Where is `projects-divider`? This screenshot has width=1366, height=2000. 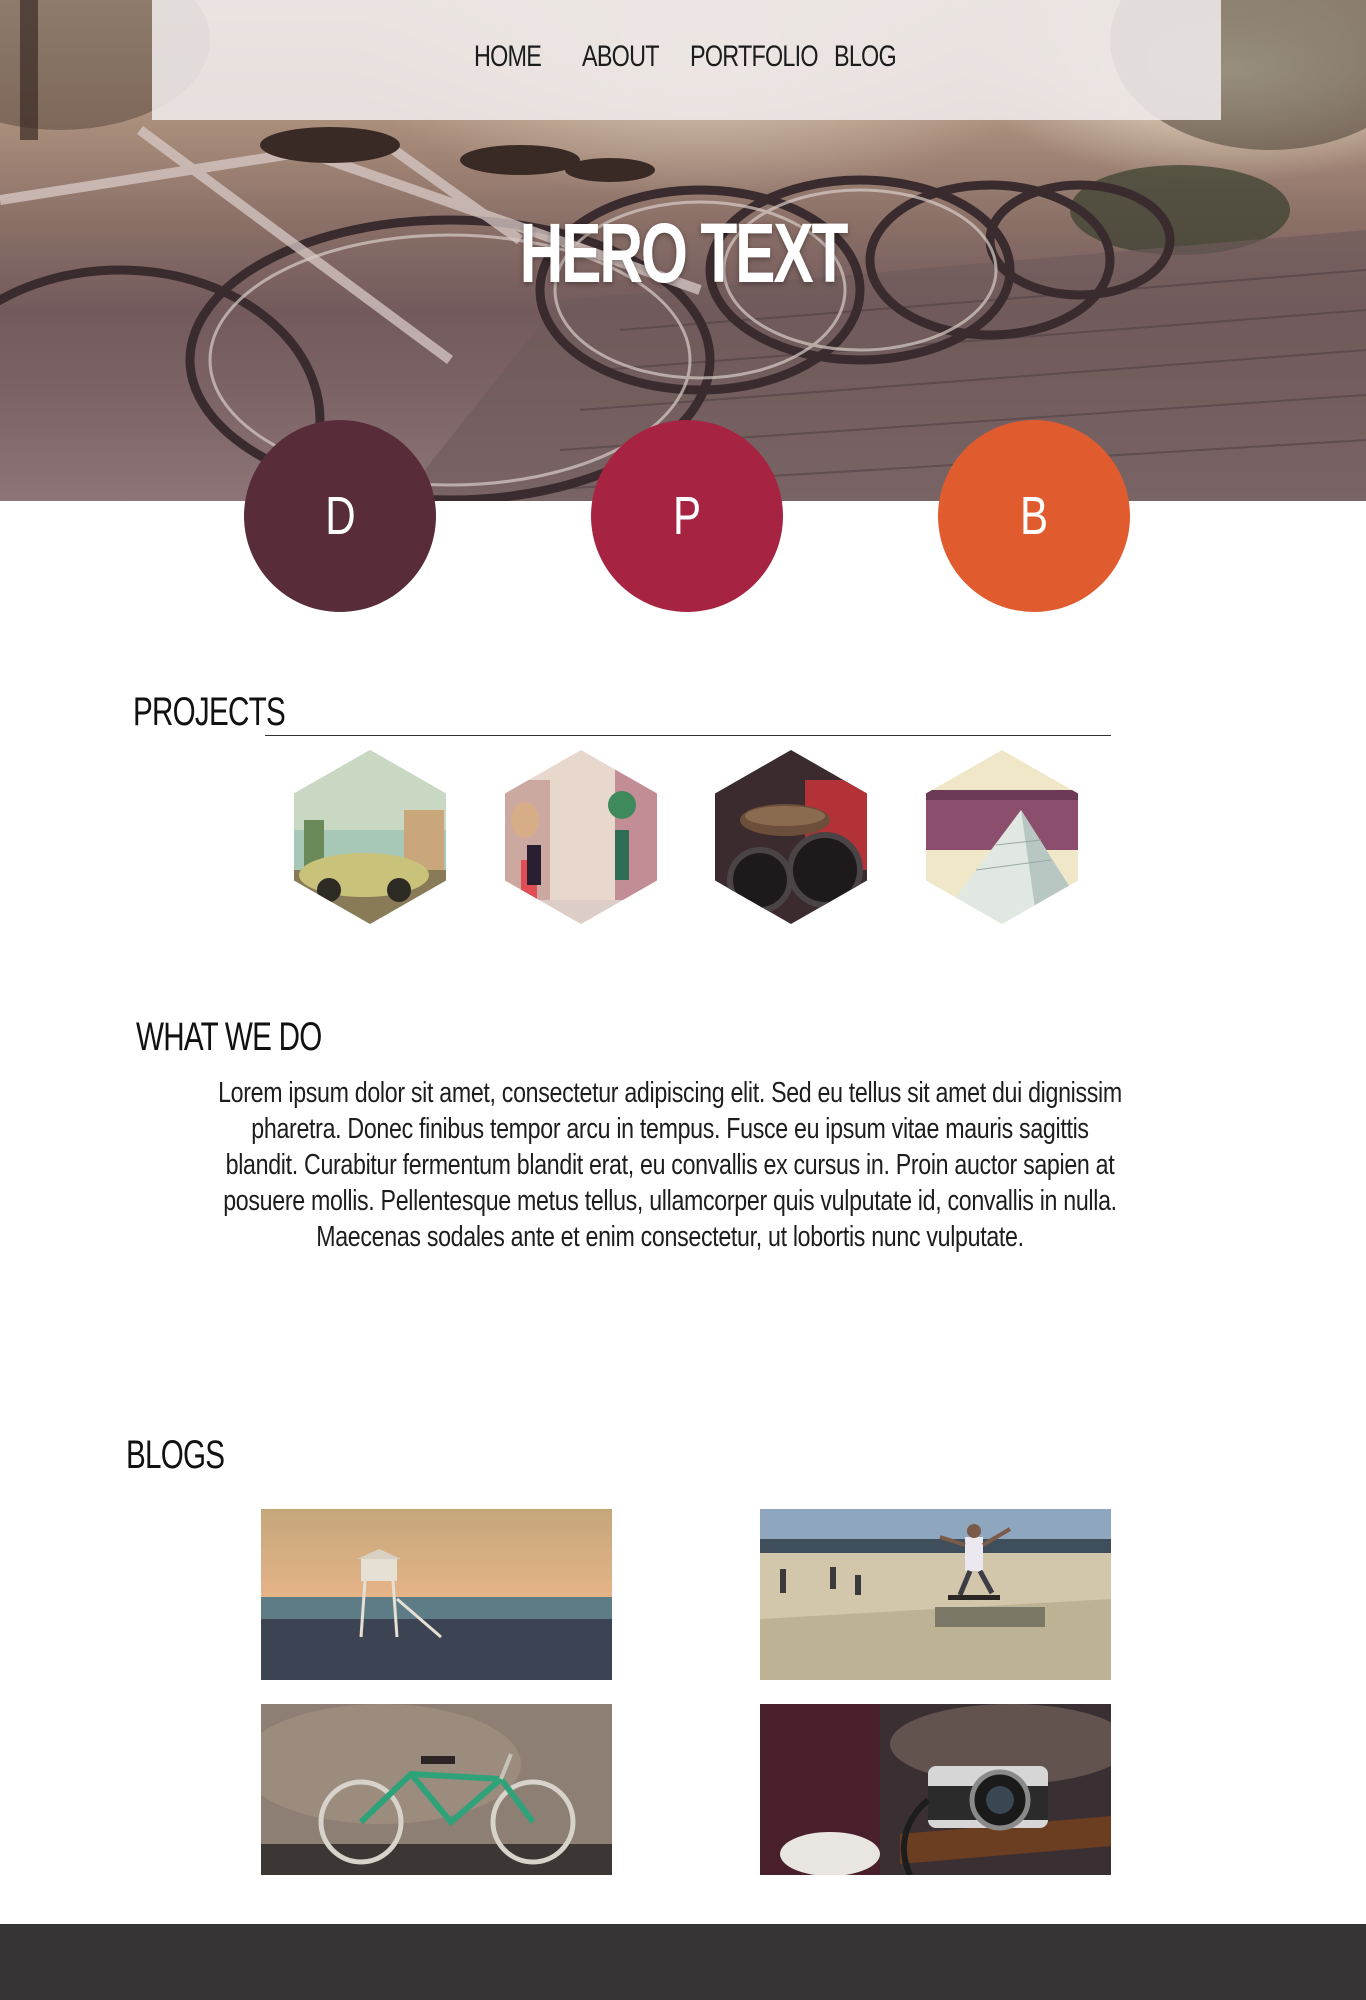
projects-divider is located at coordinates (688, 735).